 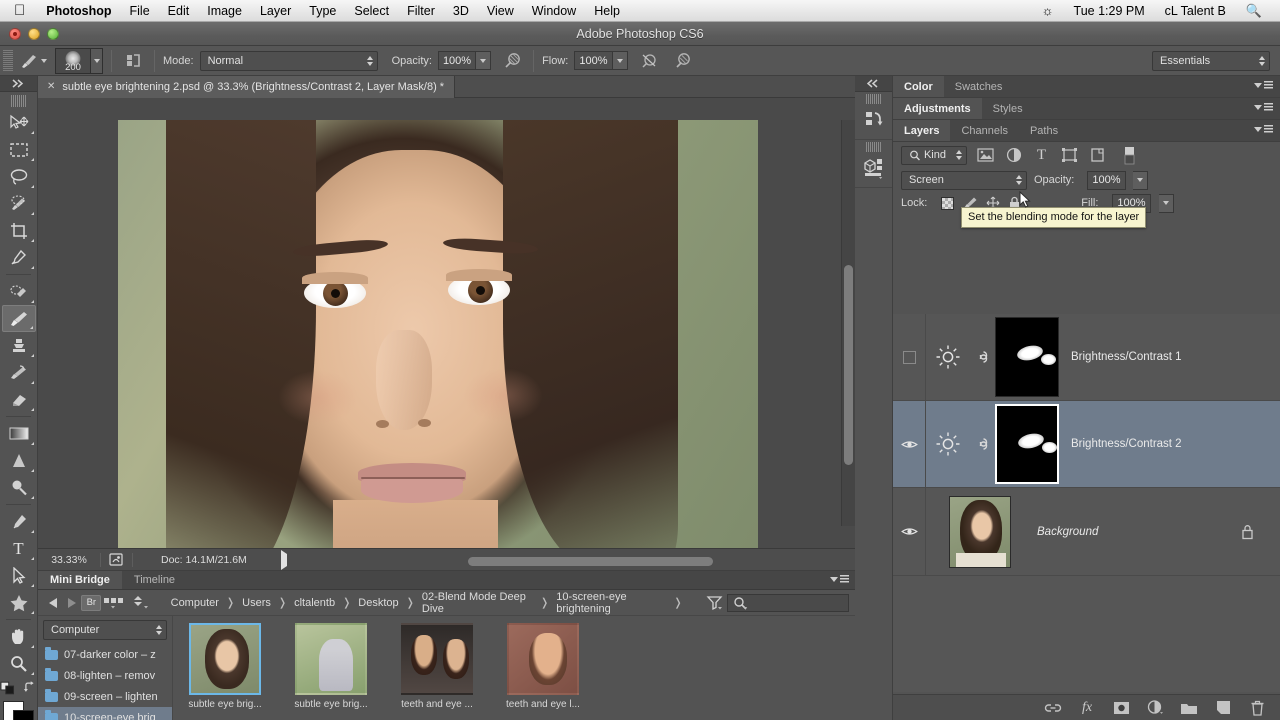 I want to click on filter-pixel-layers-icon, so click(x=985, y=155).